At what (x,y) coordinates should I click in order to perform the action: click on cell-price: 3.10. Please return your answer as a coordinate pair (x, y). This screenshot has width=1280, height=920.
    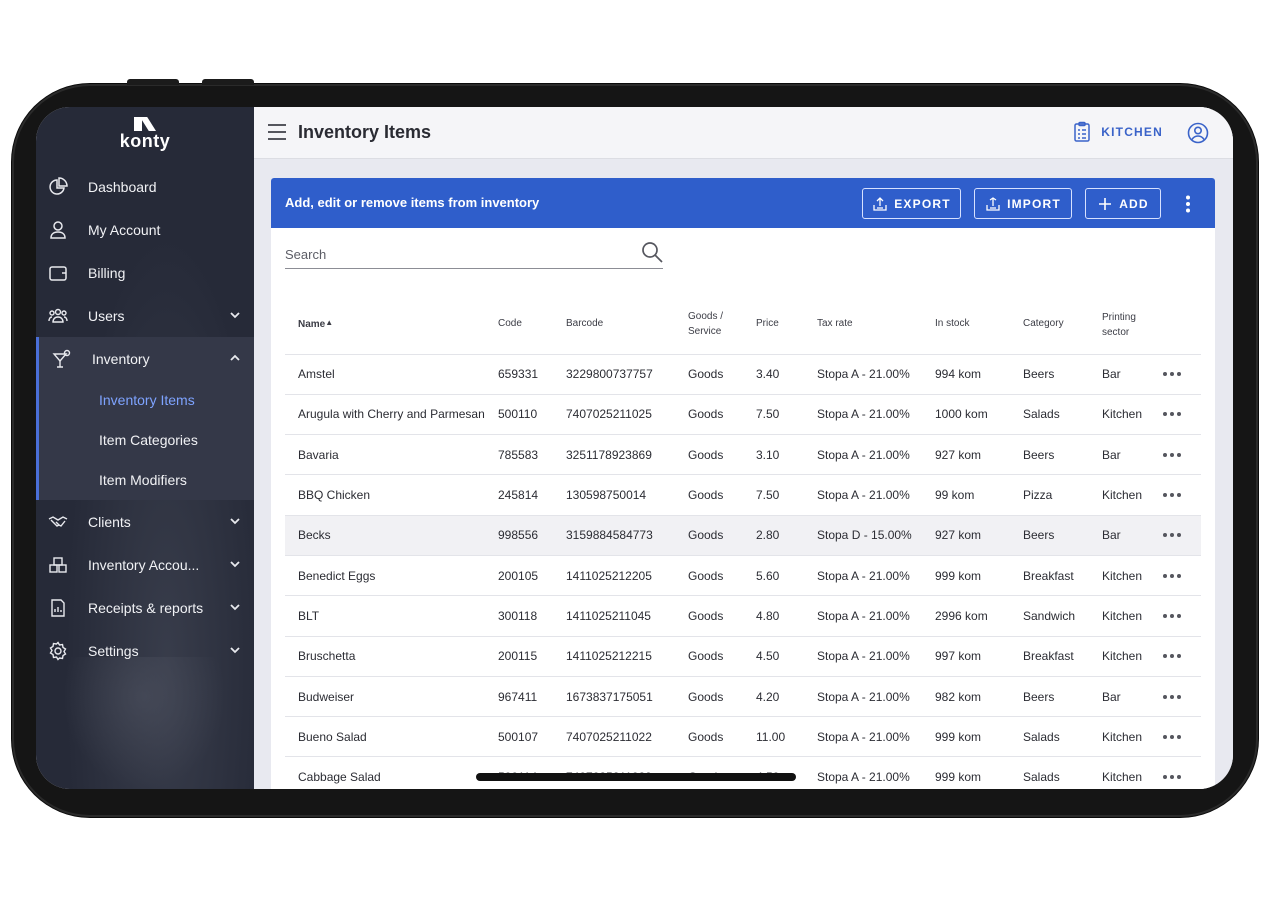
    Looking at the image, I should click on (768, 454).